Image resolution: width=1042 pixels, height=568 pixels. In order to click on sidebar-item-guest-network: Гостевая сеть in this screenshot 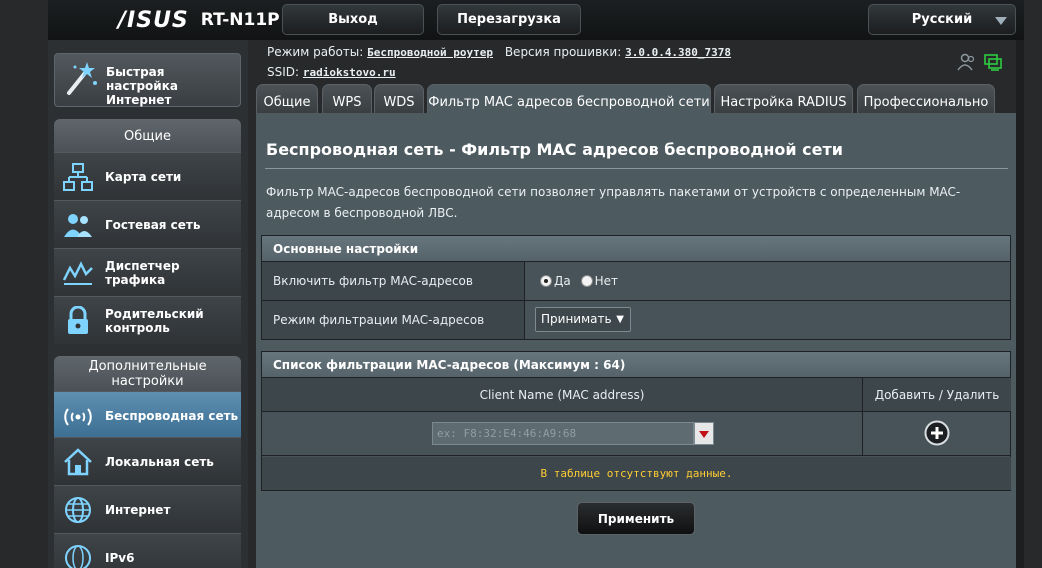, I will do `click(147, 224)`.